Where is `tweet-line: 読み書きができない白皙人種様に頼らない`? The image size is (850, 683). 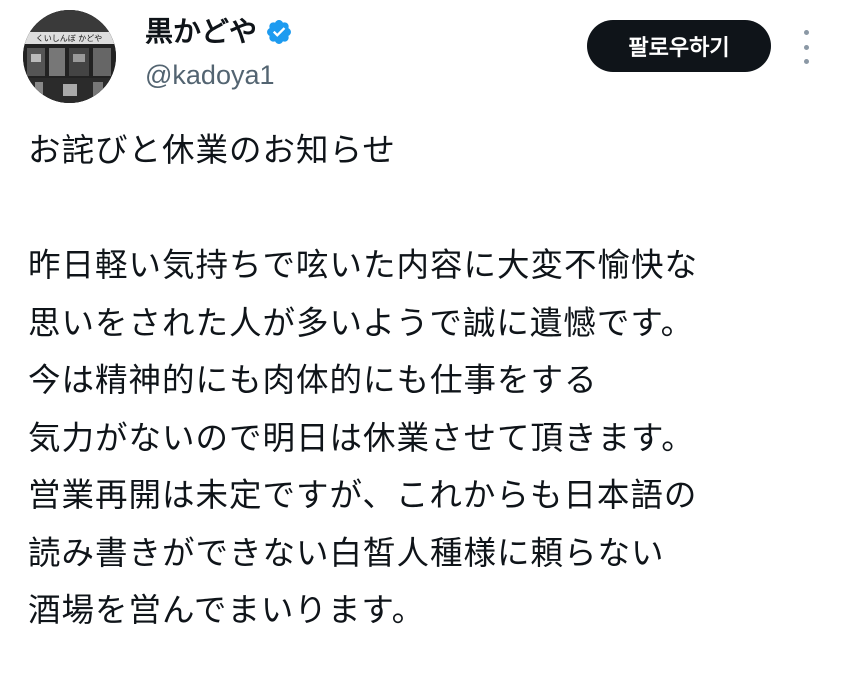
tweet-line: 読み書きができない白皙人種様に頼らない is located at coordinates (346, 552).